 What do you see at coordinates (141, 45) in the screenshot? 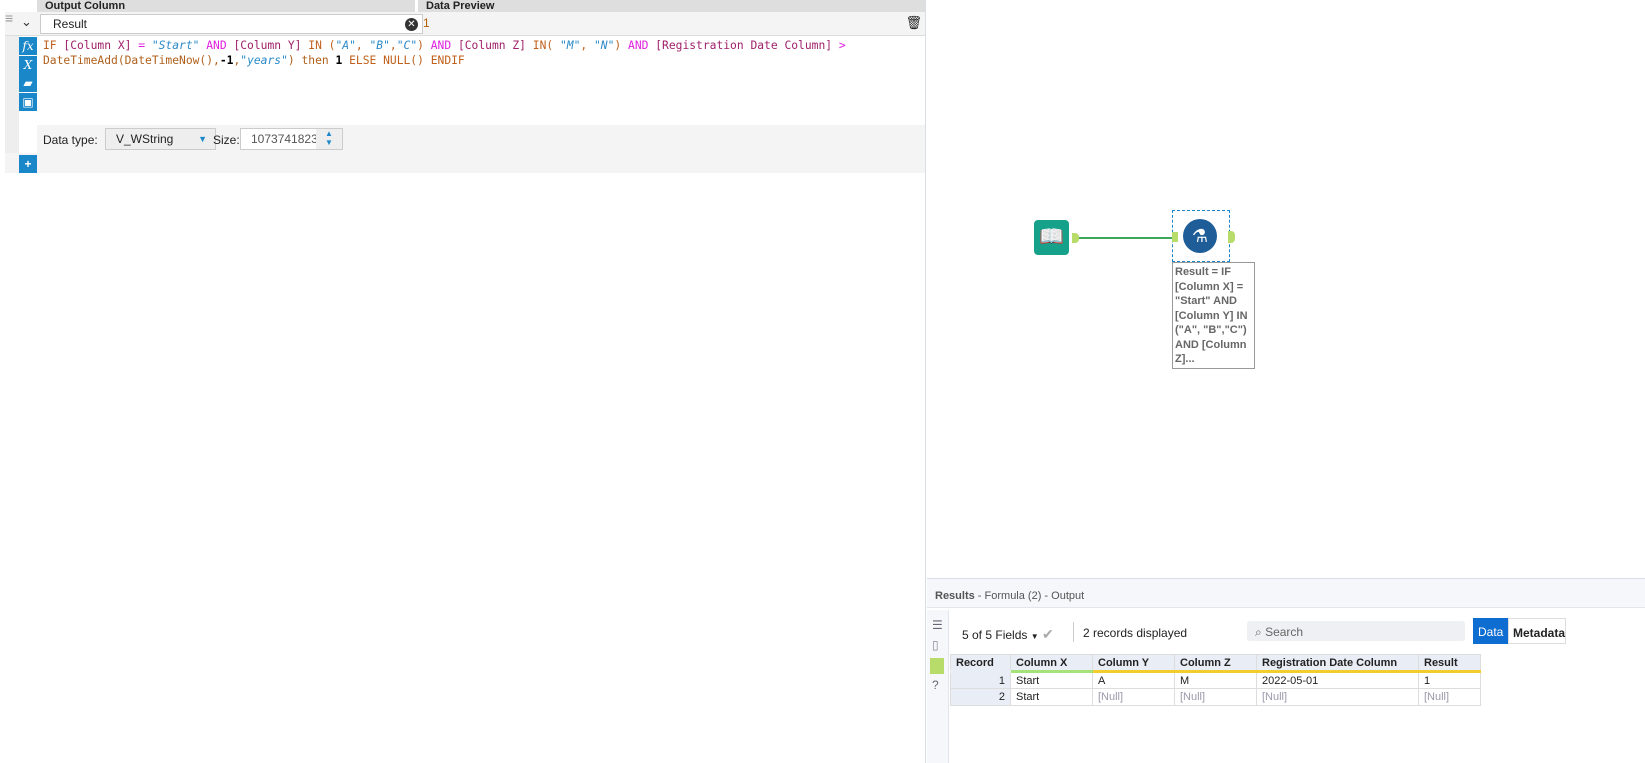
I see `expression-token: =` at bounding box center [141, 45].